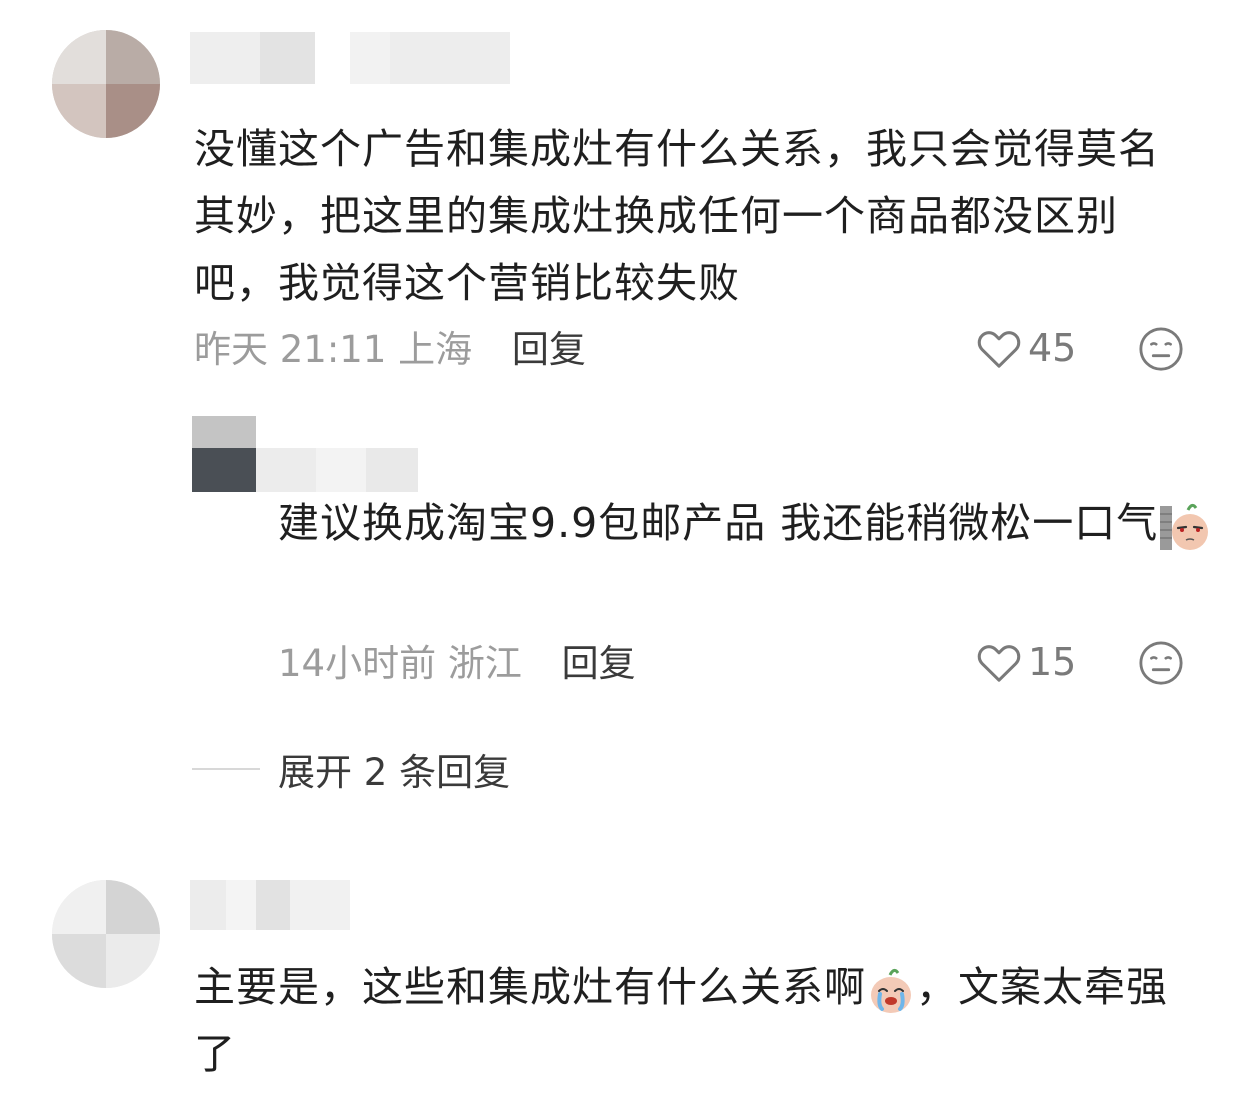 The width and height of the screenshot is (1256, 1100). Describe the element at coordinates (1026, 348) in the screenshot. I see `like-button: 45` at that location.